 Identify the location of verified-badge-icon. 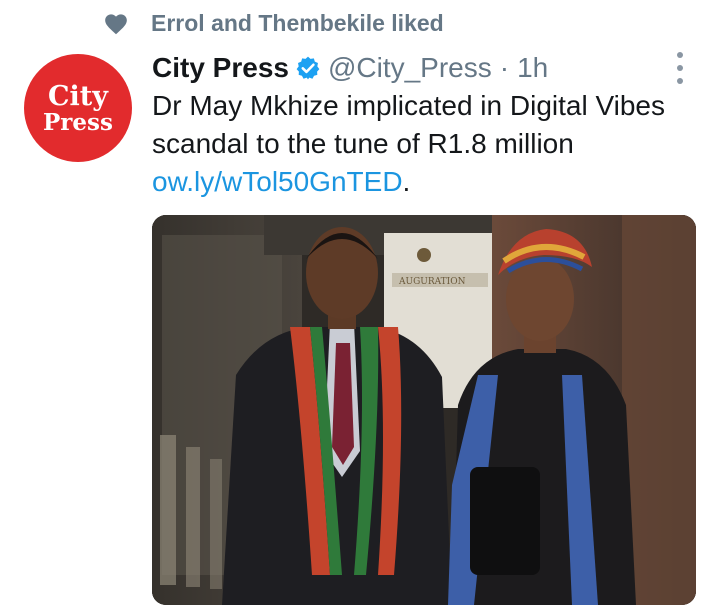
(308, 68).